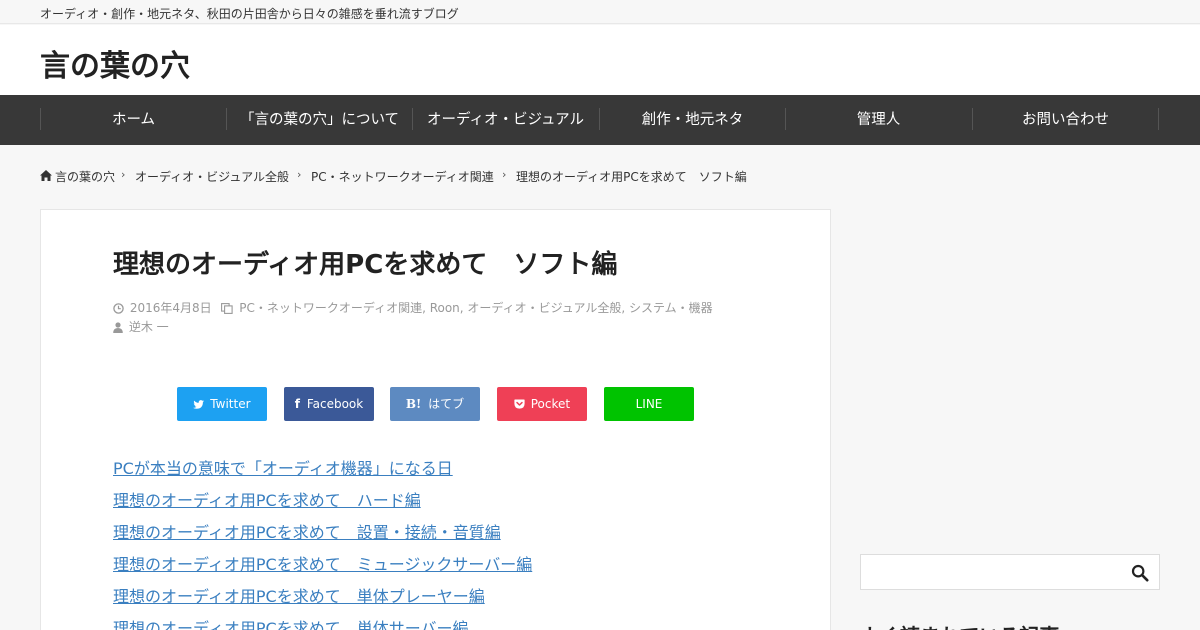  I want to click on pocket-share-button: Pocket, so click(542, 404).